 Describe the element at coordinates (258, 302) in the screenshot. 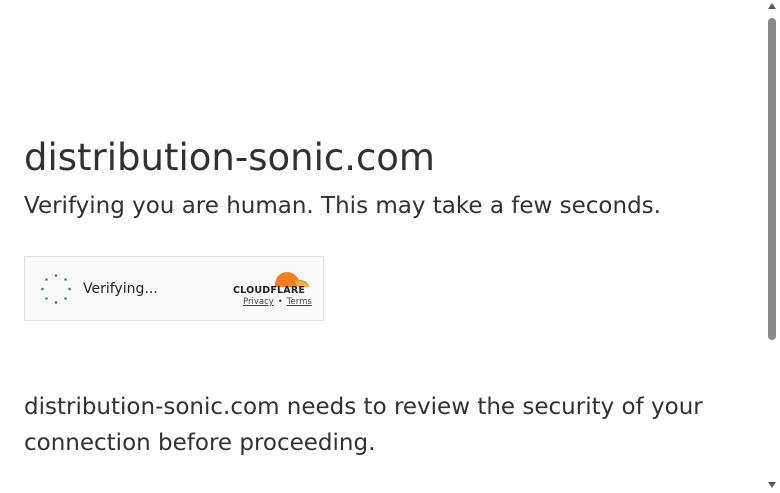

I see `privacy-link: Privacy` at that location.